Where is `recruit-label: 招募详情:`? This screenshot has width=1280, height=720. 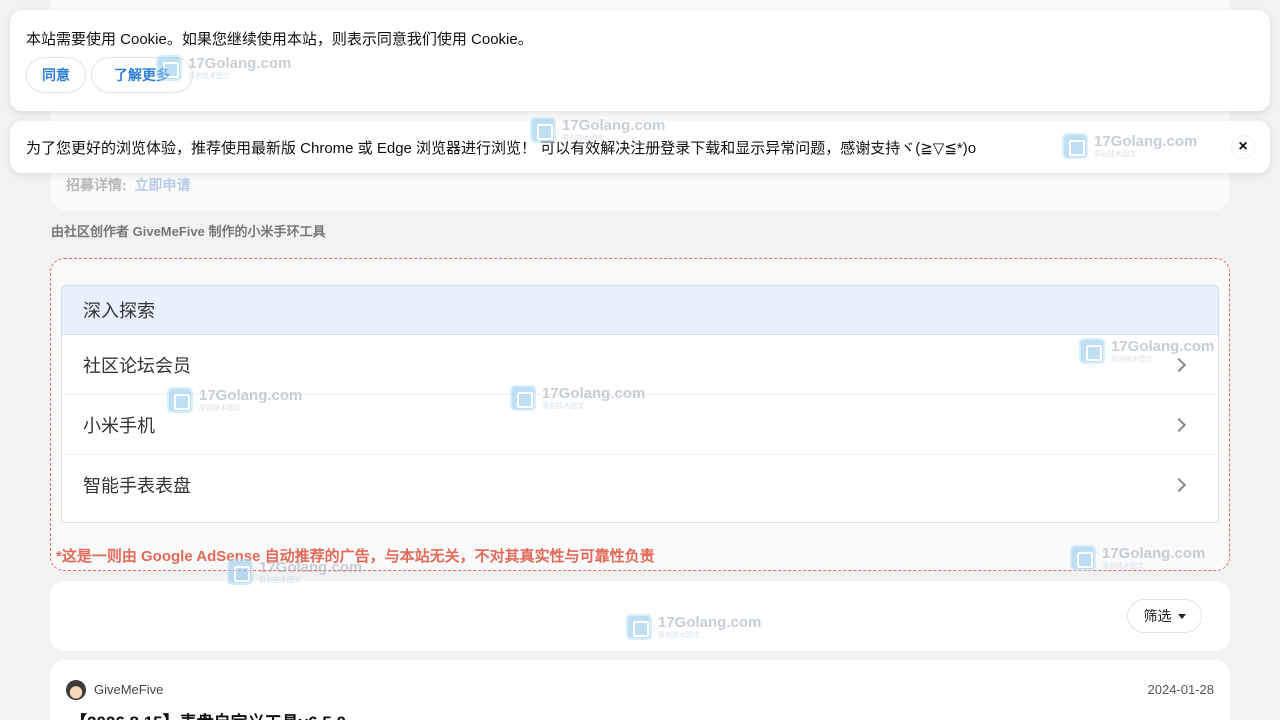 recruit-label: 招募详情: is located at coordinates (96, 185).